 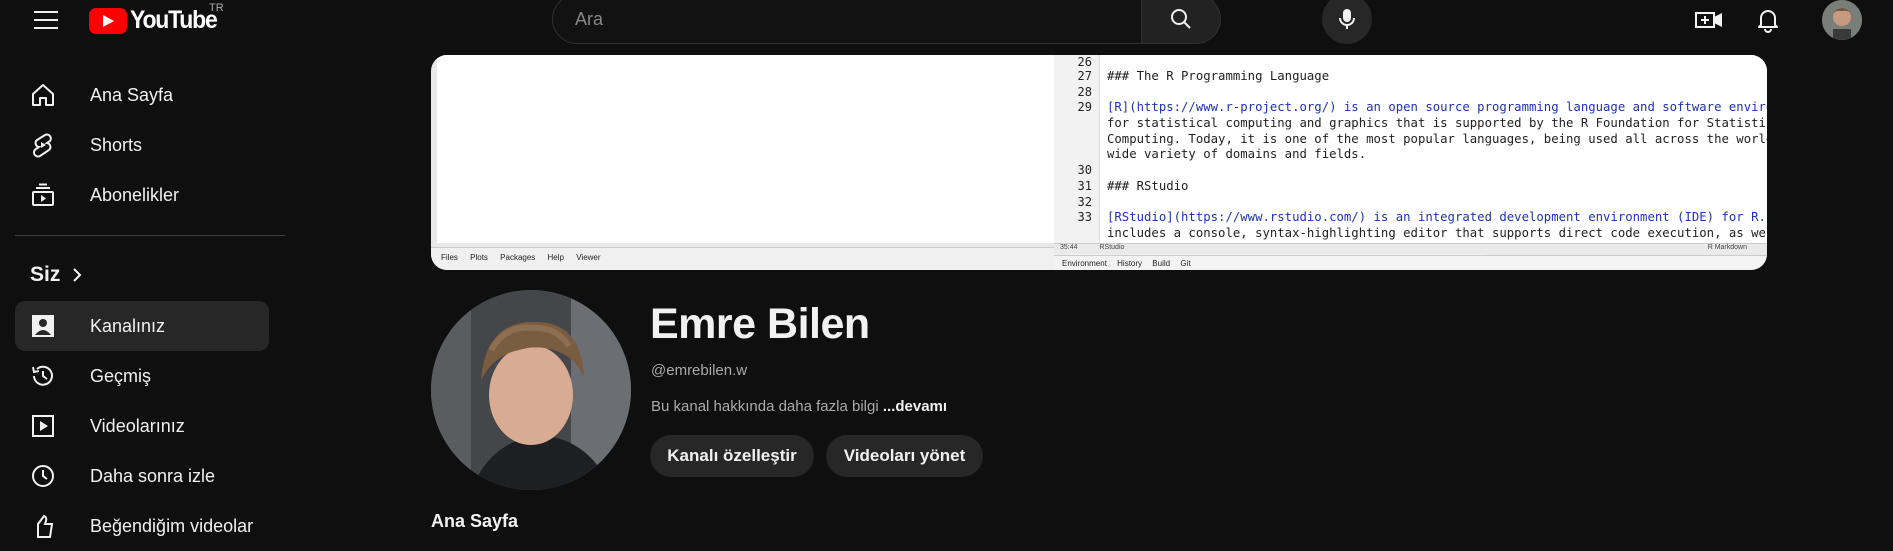 What do you see at coordinates (43, 95) in the screenshot?
I see `home-icon` at bounding box center [43, 95].